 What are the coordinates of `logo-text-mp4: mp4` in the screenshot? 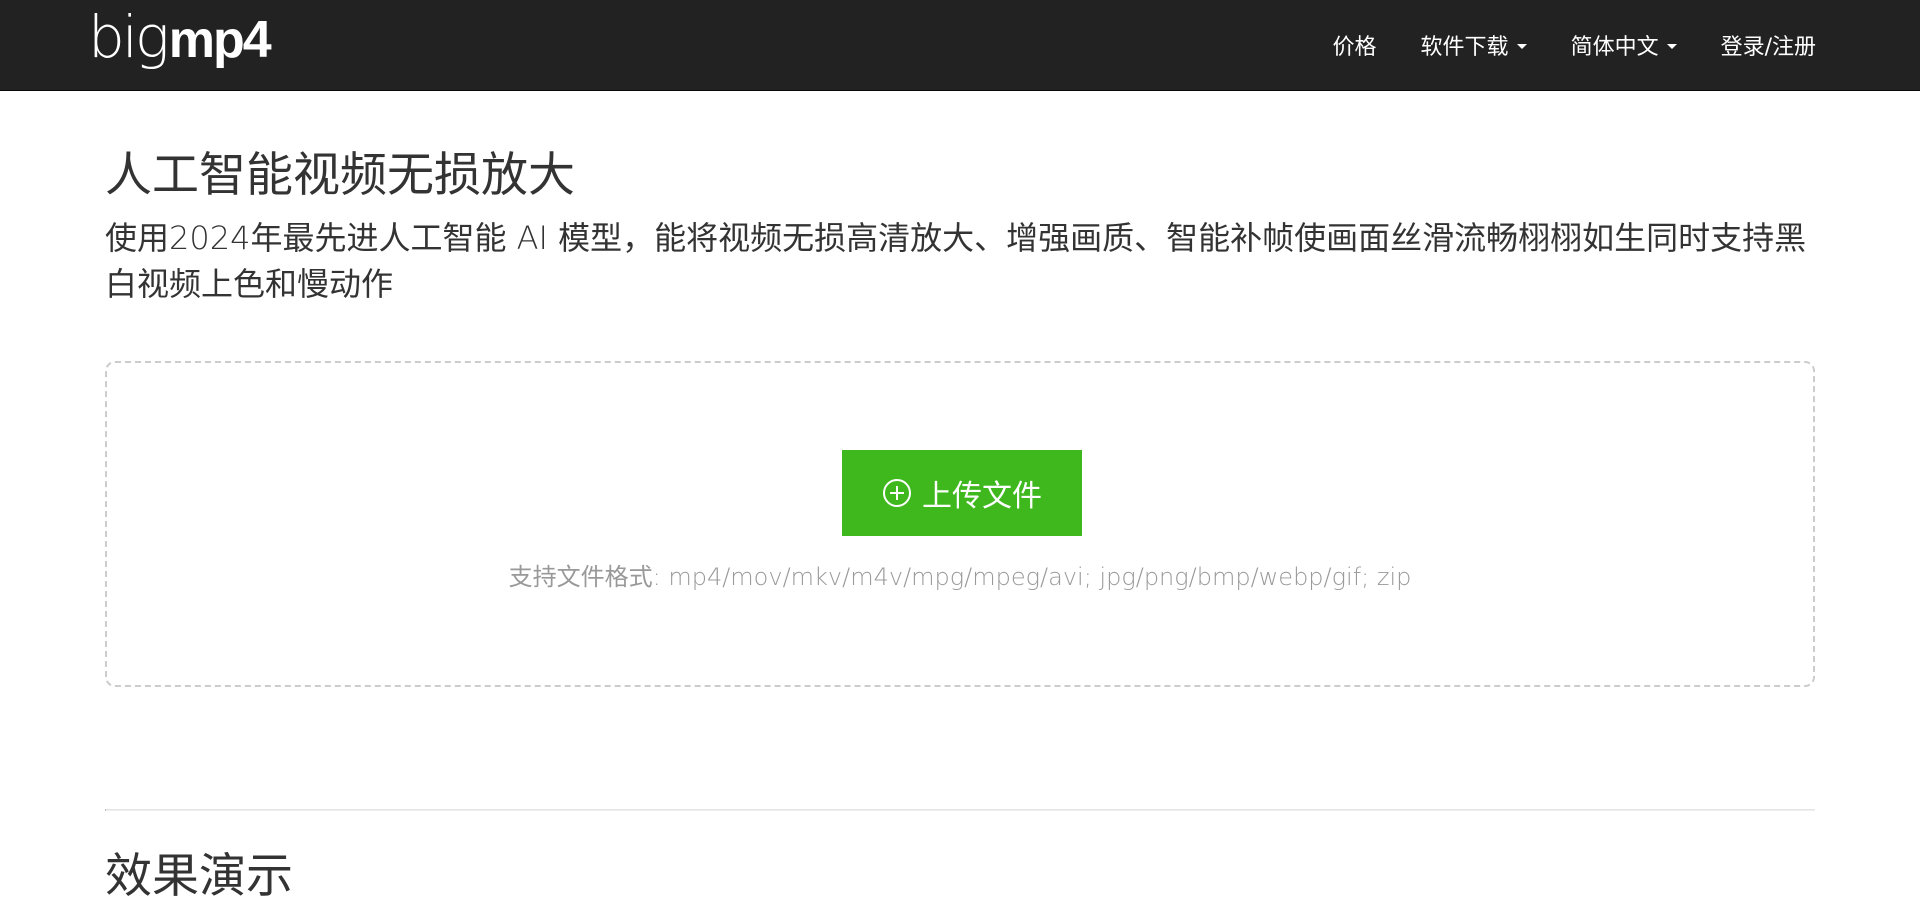 It's located at (220, 40).